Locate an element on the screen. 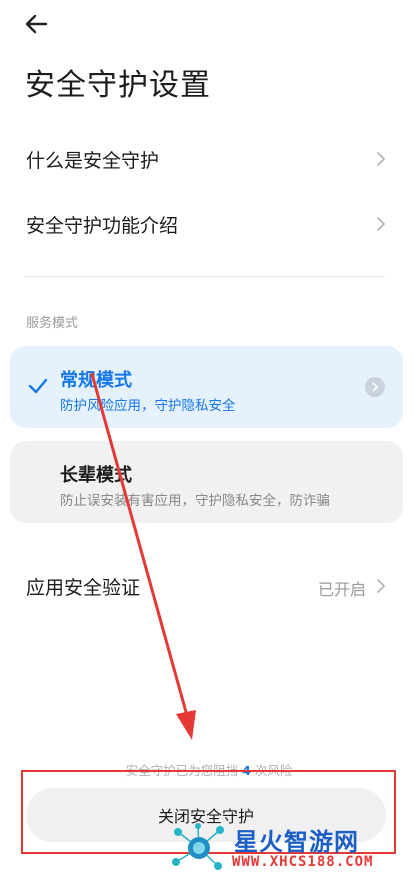 The image size is (418, 878). what-is-protection-label: 什么是安全守护 is located at coordinates (93, 160).